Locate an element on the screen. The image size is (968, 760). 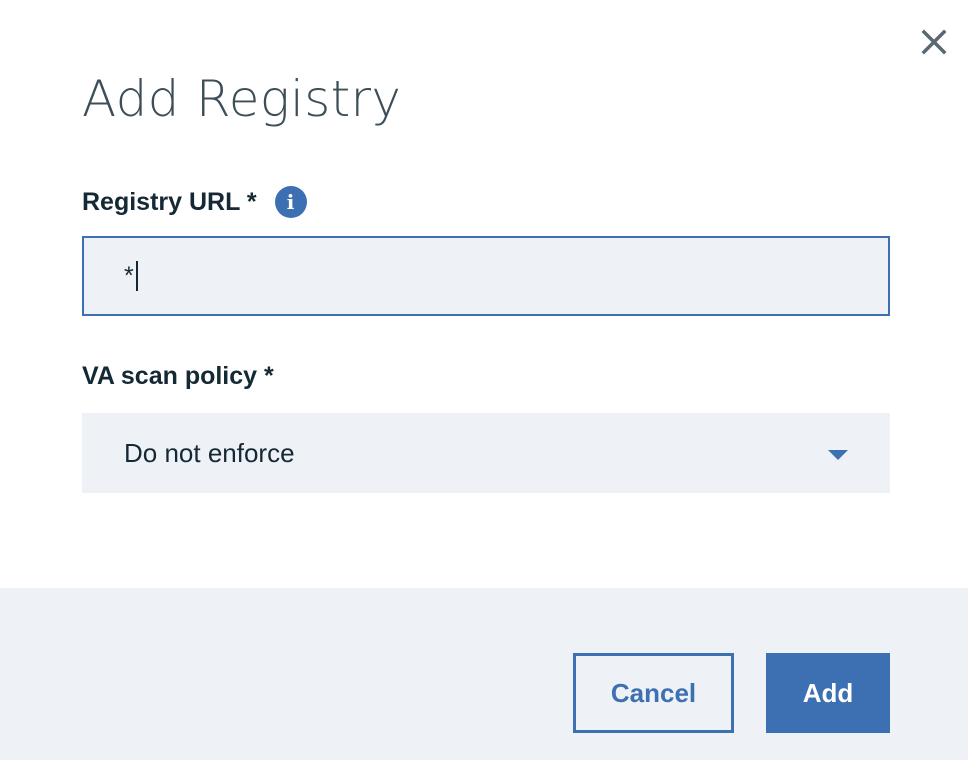
va-scan-policy-select: Do not enforce is located at coordinates (486, 453).